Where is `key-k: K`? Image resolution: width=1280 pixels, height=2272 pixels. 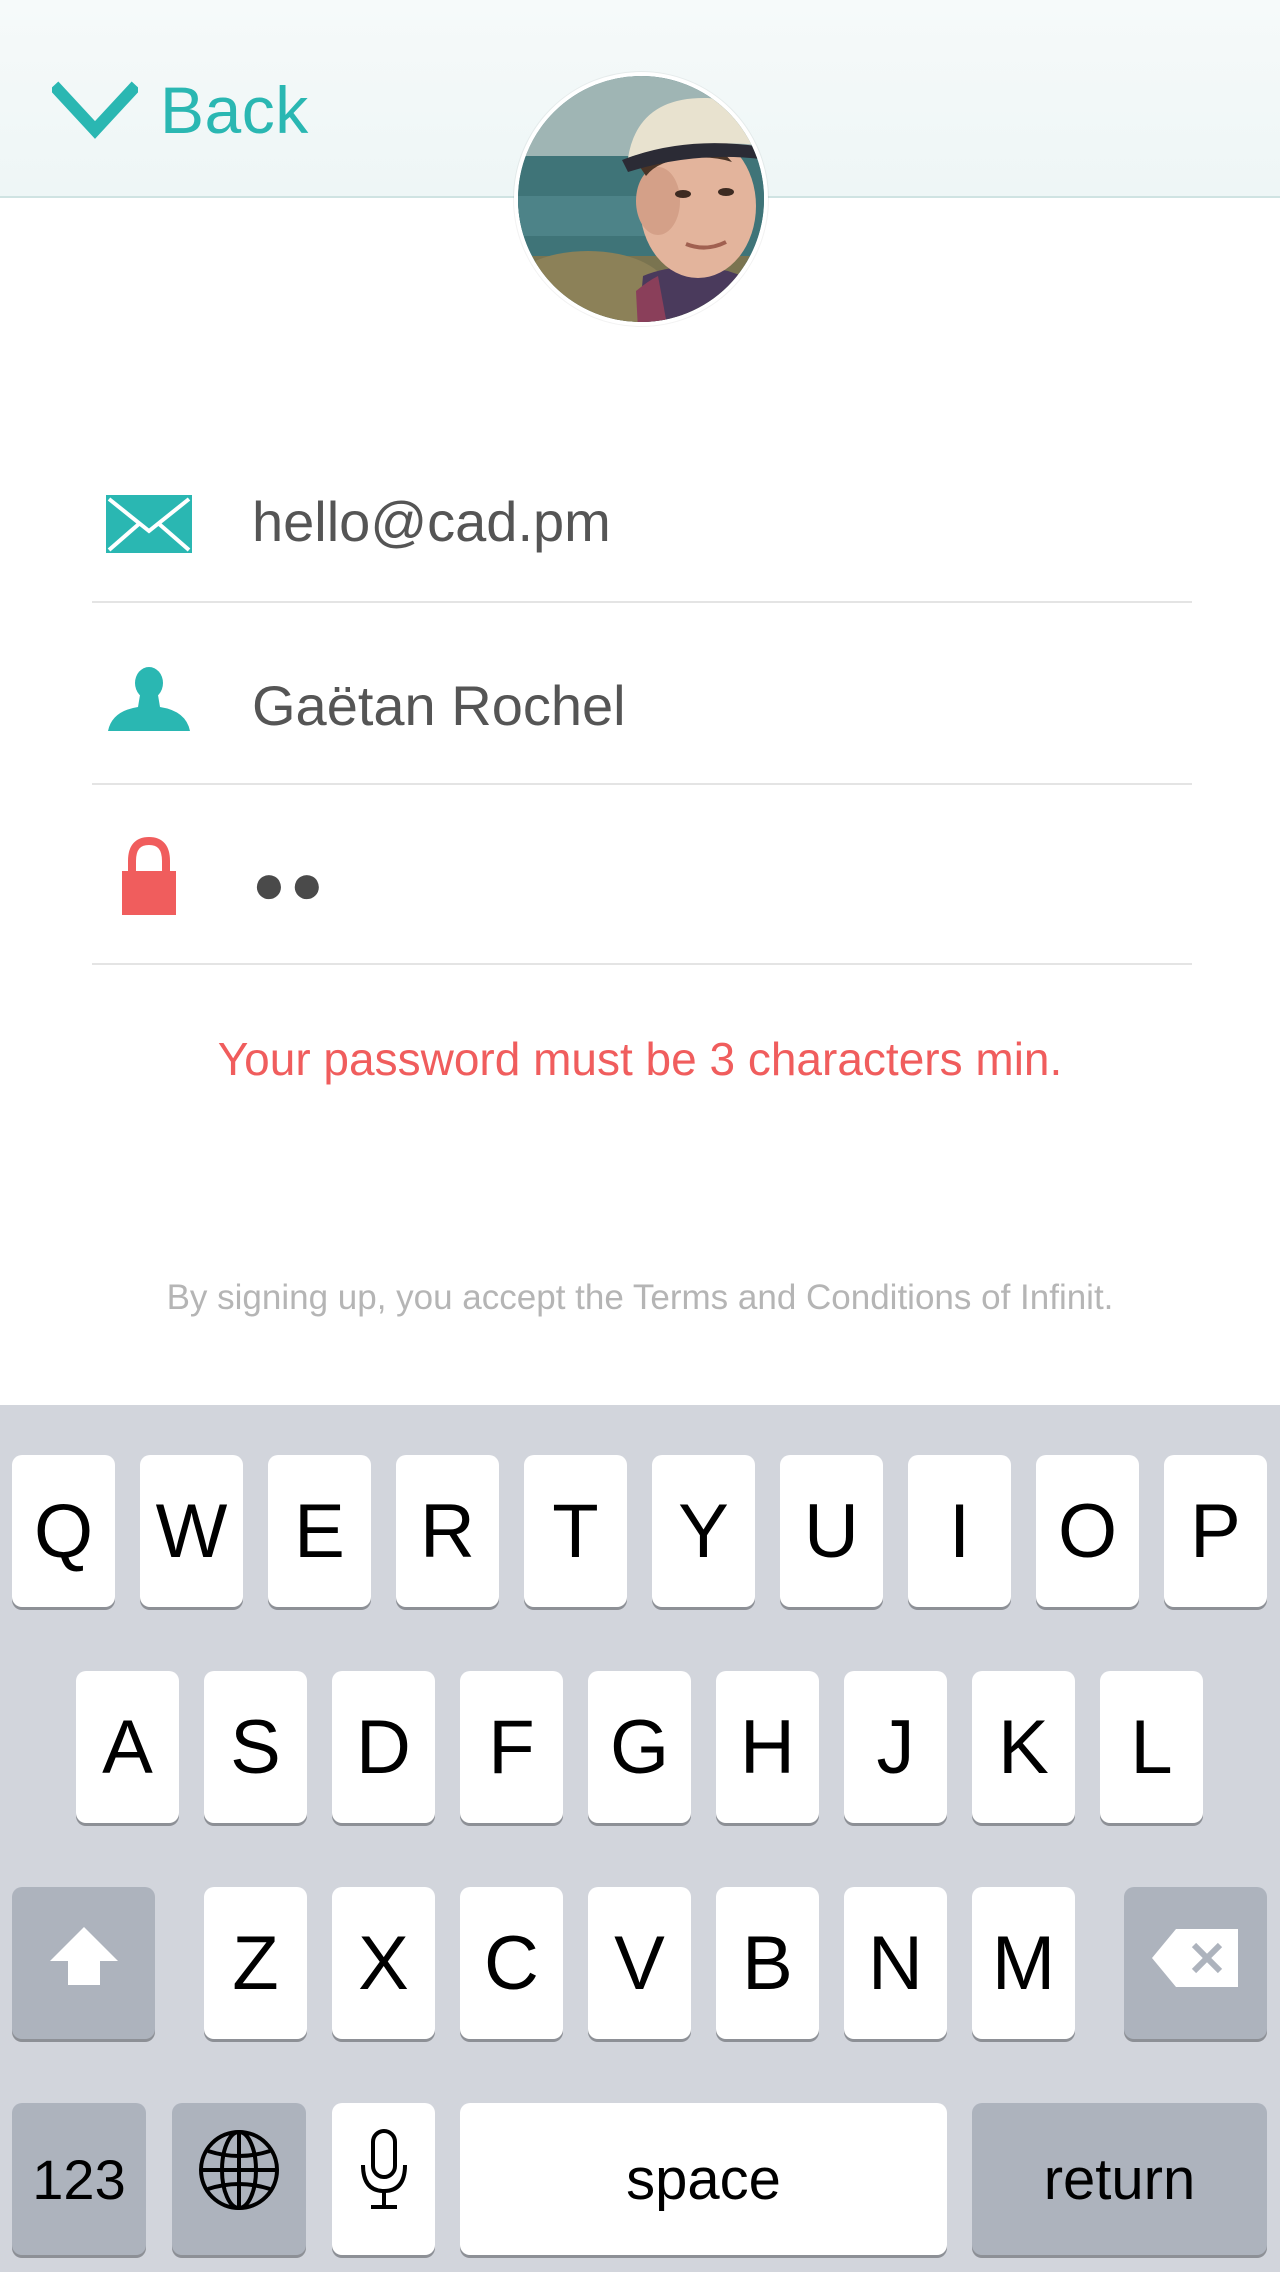 key-k: K is located at coordinates (1023, 1747).